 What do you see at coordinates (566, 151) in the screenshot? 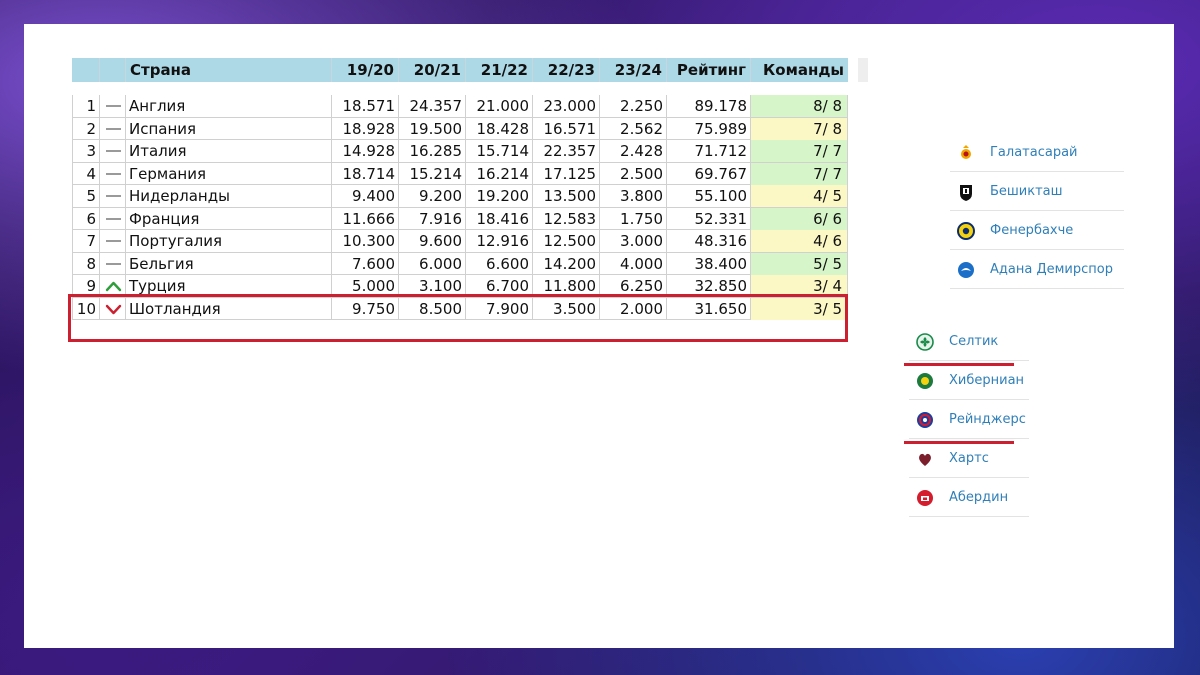
I see `season-points: 22.357` at bounding box center [566, 151].